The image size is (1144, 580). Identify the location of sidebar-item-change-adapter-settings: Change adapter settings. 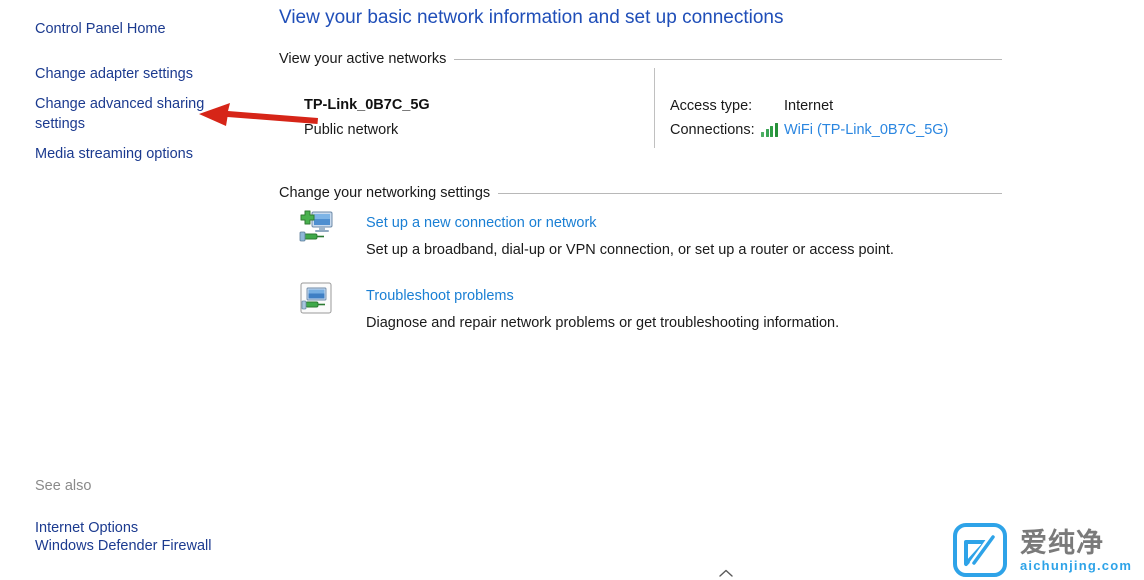
(114, 74).